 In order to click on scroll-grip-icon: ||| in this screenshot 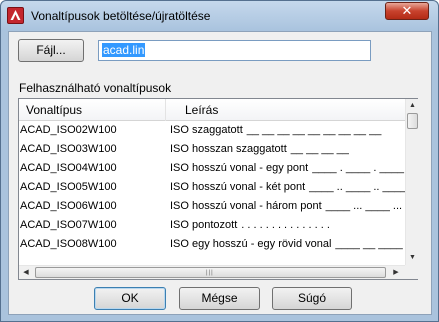, I will do `click(210, 273)`.